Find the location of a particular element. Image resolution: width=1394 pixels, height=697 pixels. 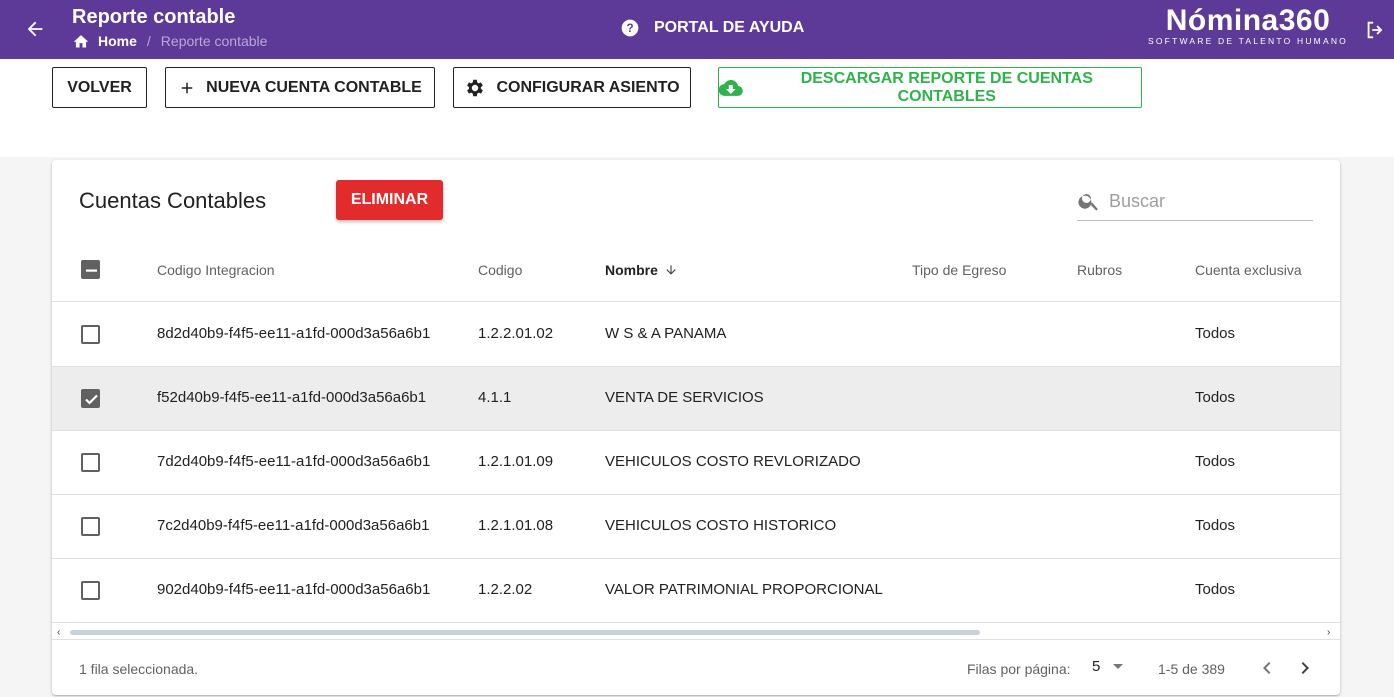

breadcrumb: Home / Reporte contable is located at coordinates (169, 41).